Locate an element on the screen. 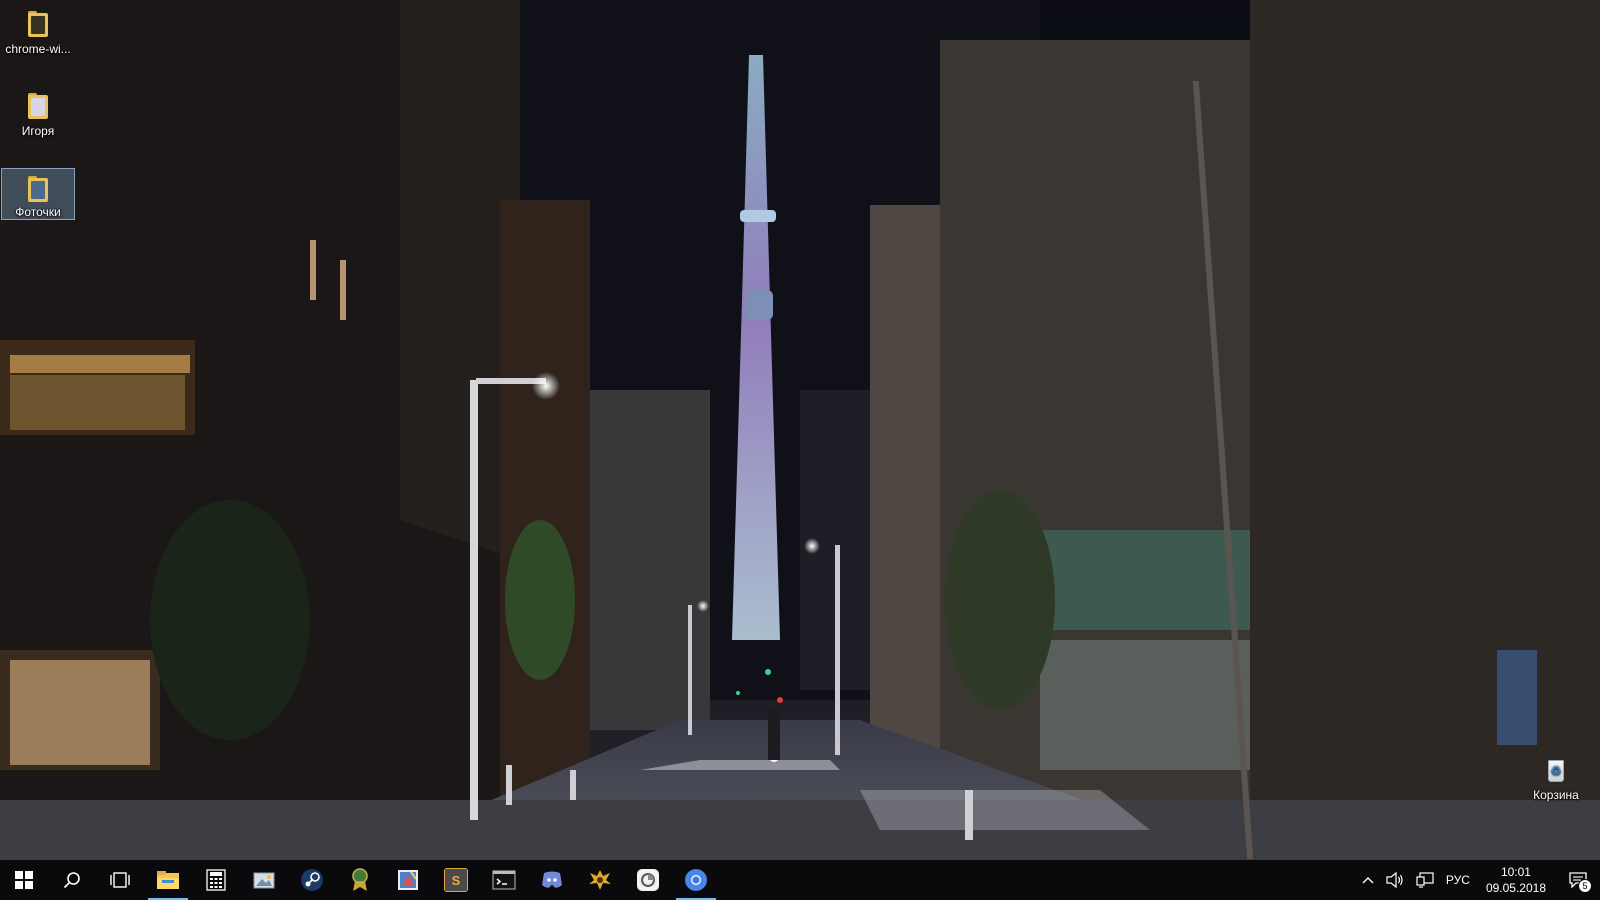  show-hidden-icons-button is located at coordinates (1368, 880).